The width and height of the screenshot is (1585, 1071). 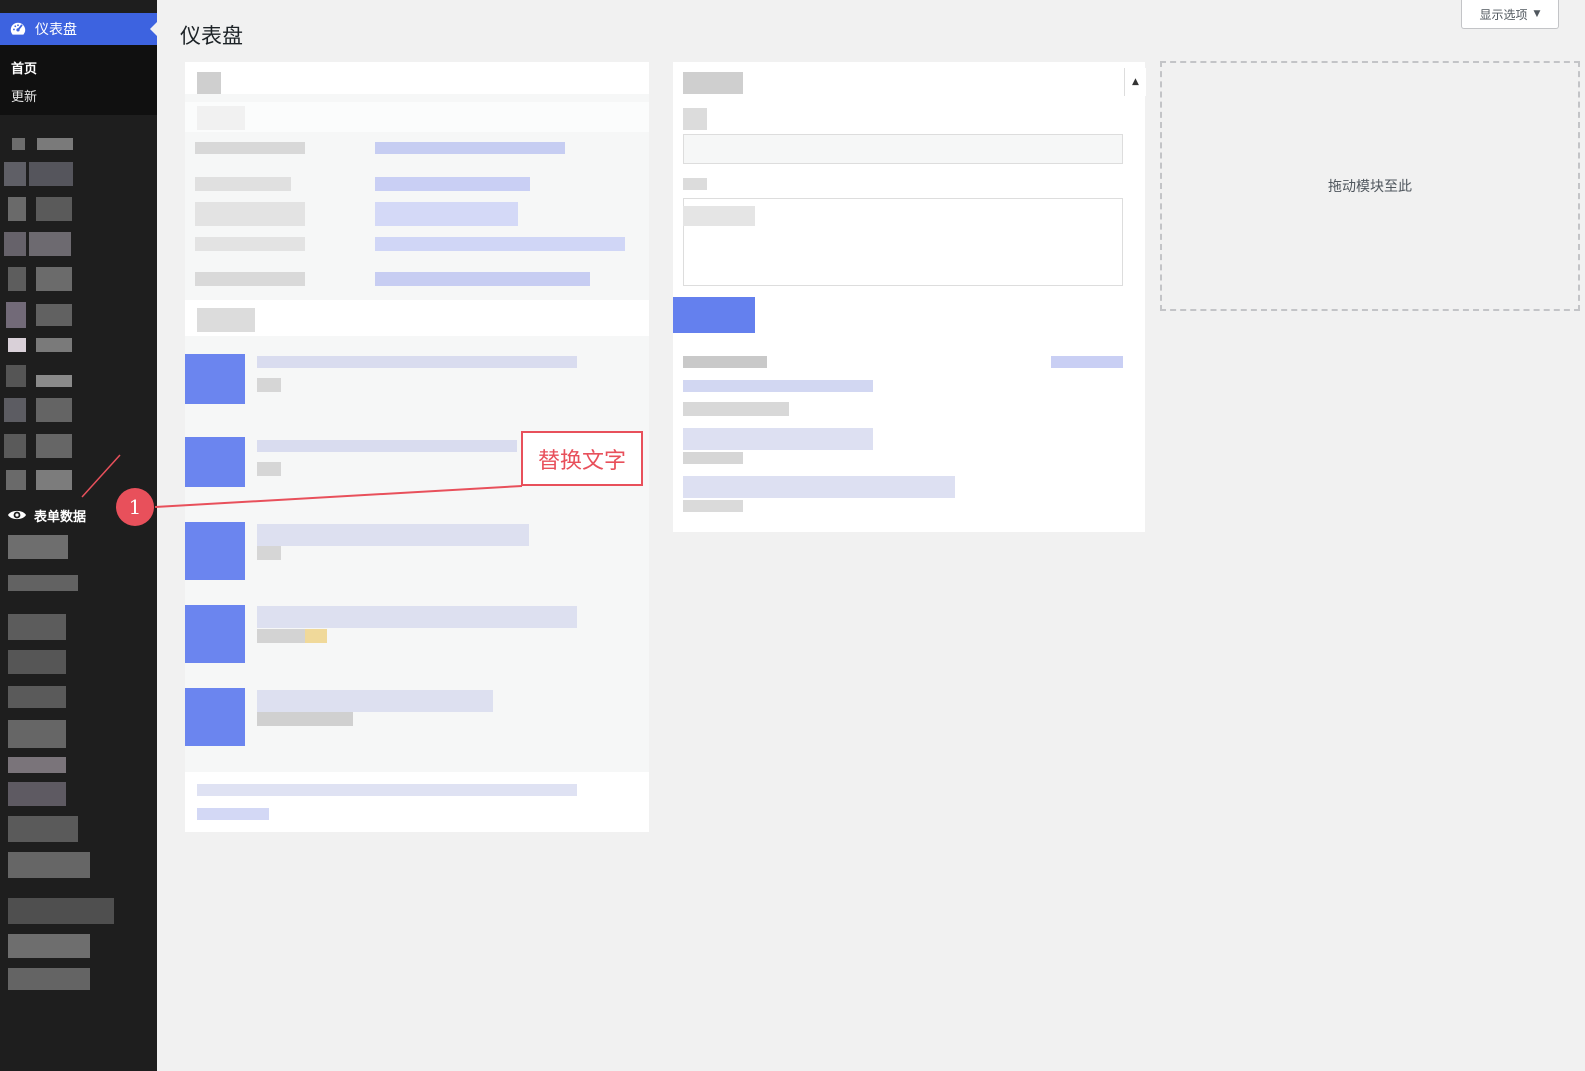 I want to click on admin-sidebar: 仪表盘 首页 更新 表单数据, so click(x=79, y=535).